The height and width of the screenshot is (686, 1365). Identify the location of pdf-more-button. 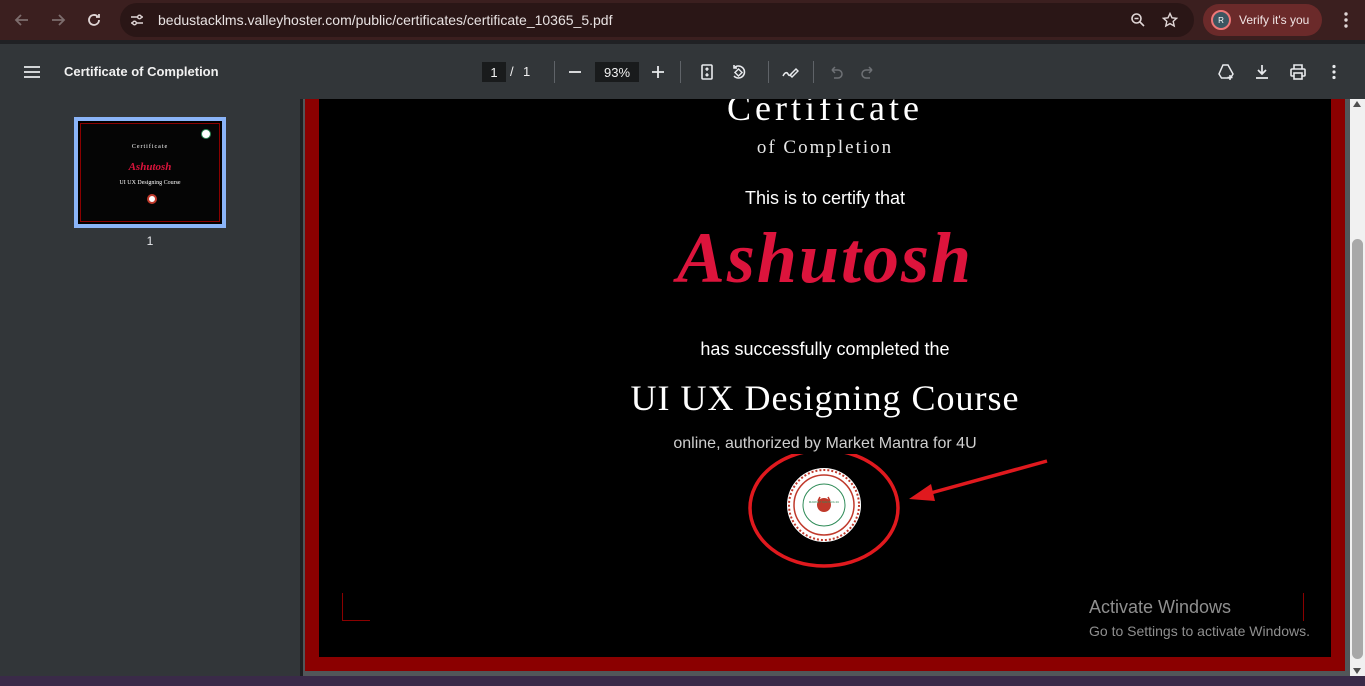
(1334, 72).